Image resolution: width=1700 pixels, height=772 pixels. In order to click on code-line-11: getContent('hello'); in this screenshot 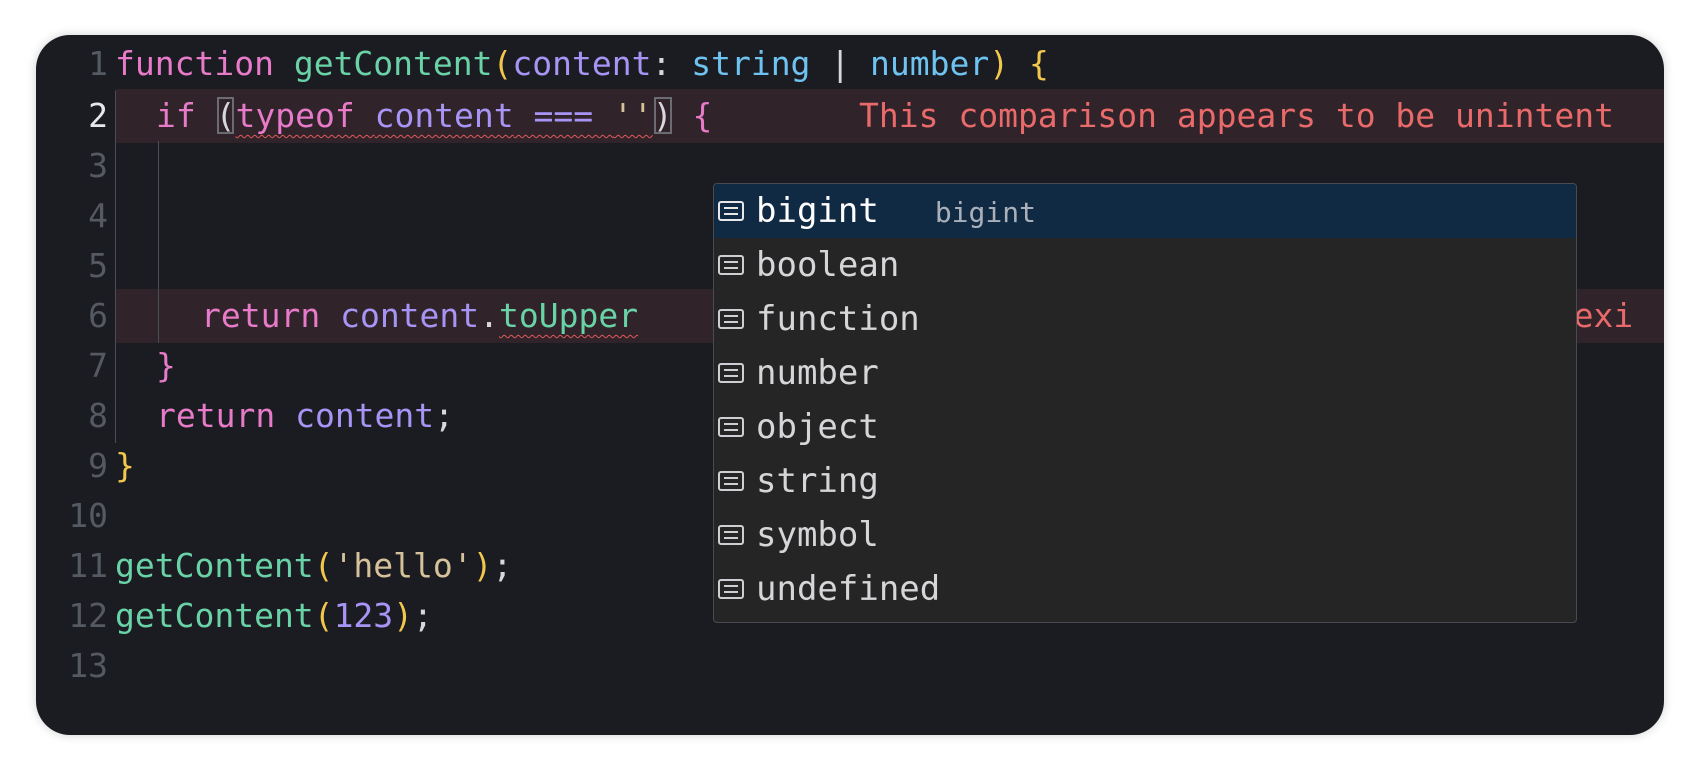, I will do `click(313, 566)`.